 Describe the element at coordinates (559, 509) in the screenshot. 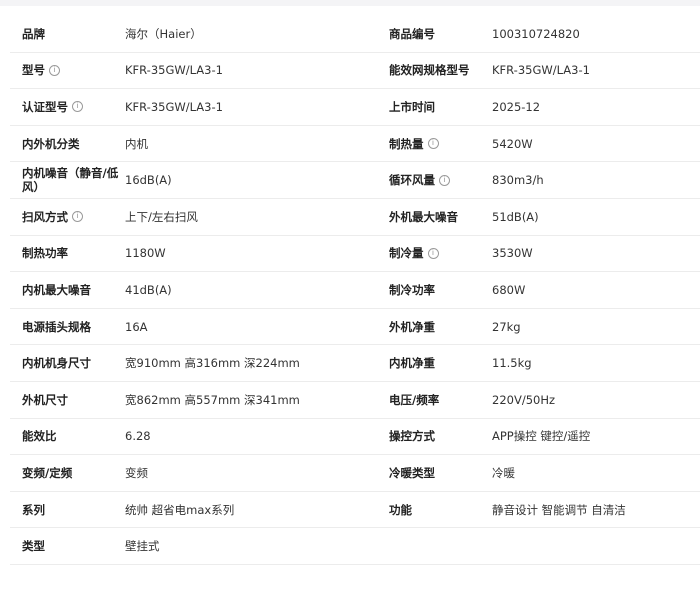

I see `spec-value-text: 静音设计 智能调节 自清洁` at that location.